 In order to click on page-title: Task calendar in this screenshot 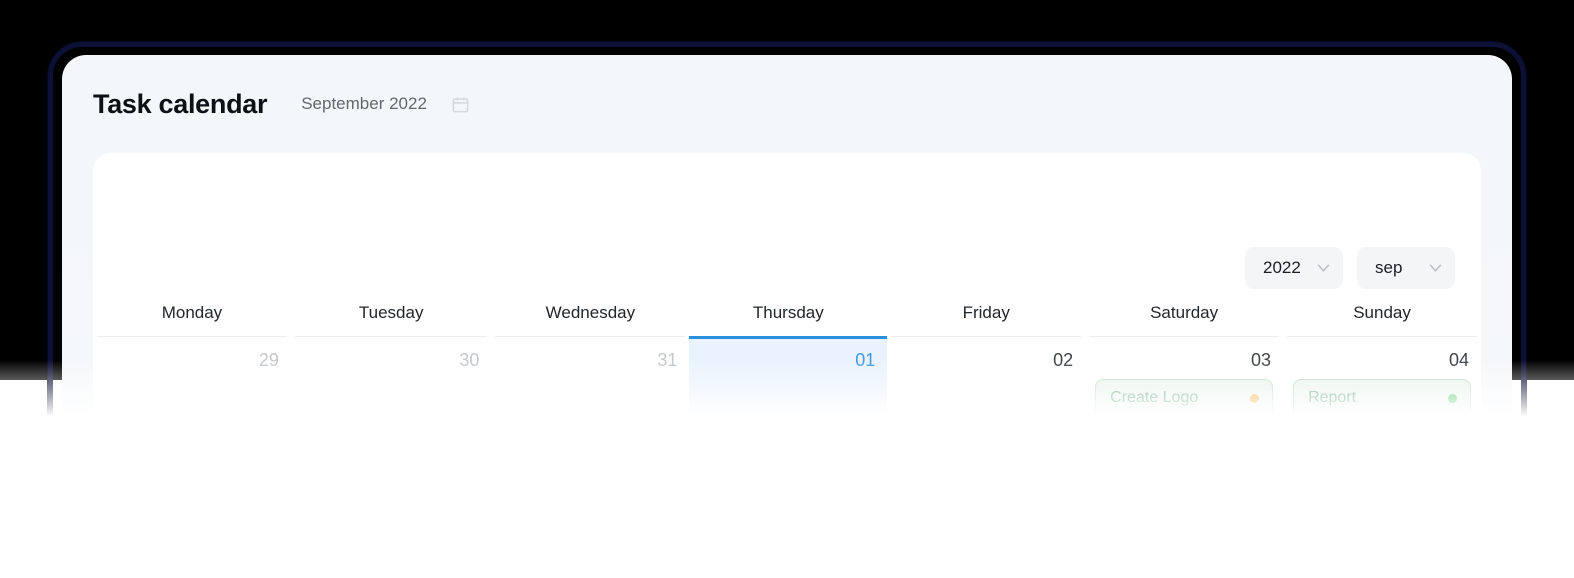, I will do `click(180, 103)`.